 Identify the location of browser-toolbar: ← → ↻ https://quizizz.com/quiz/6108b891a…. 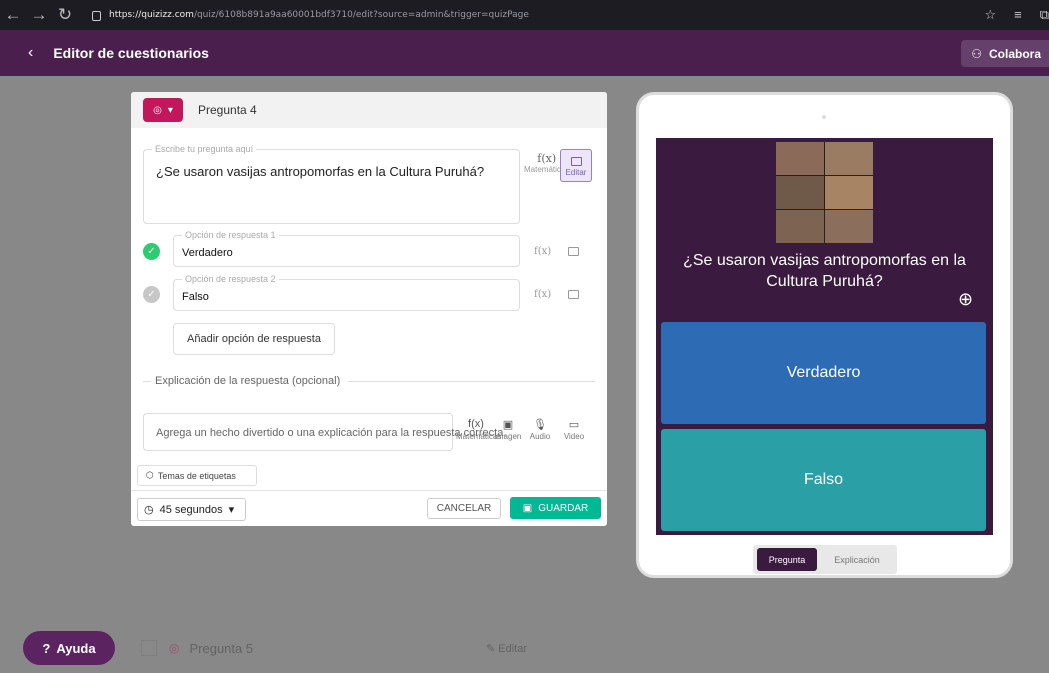
(524, 15).